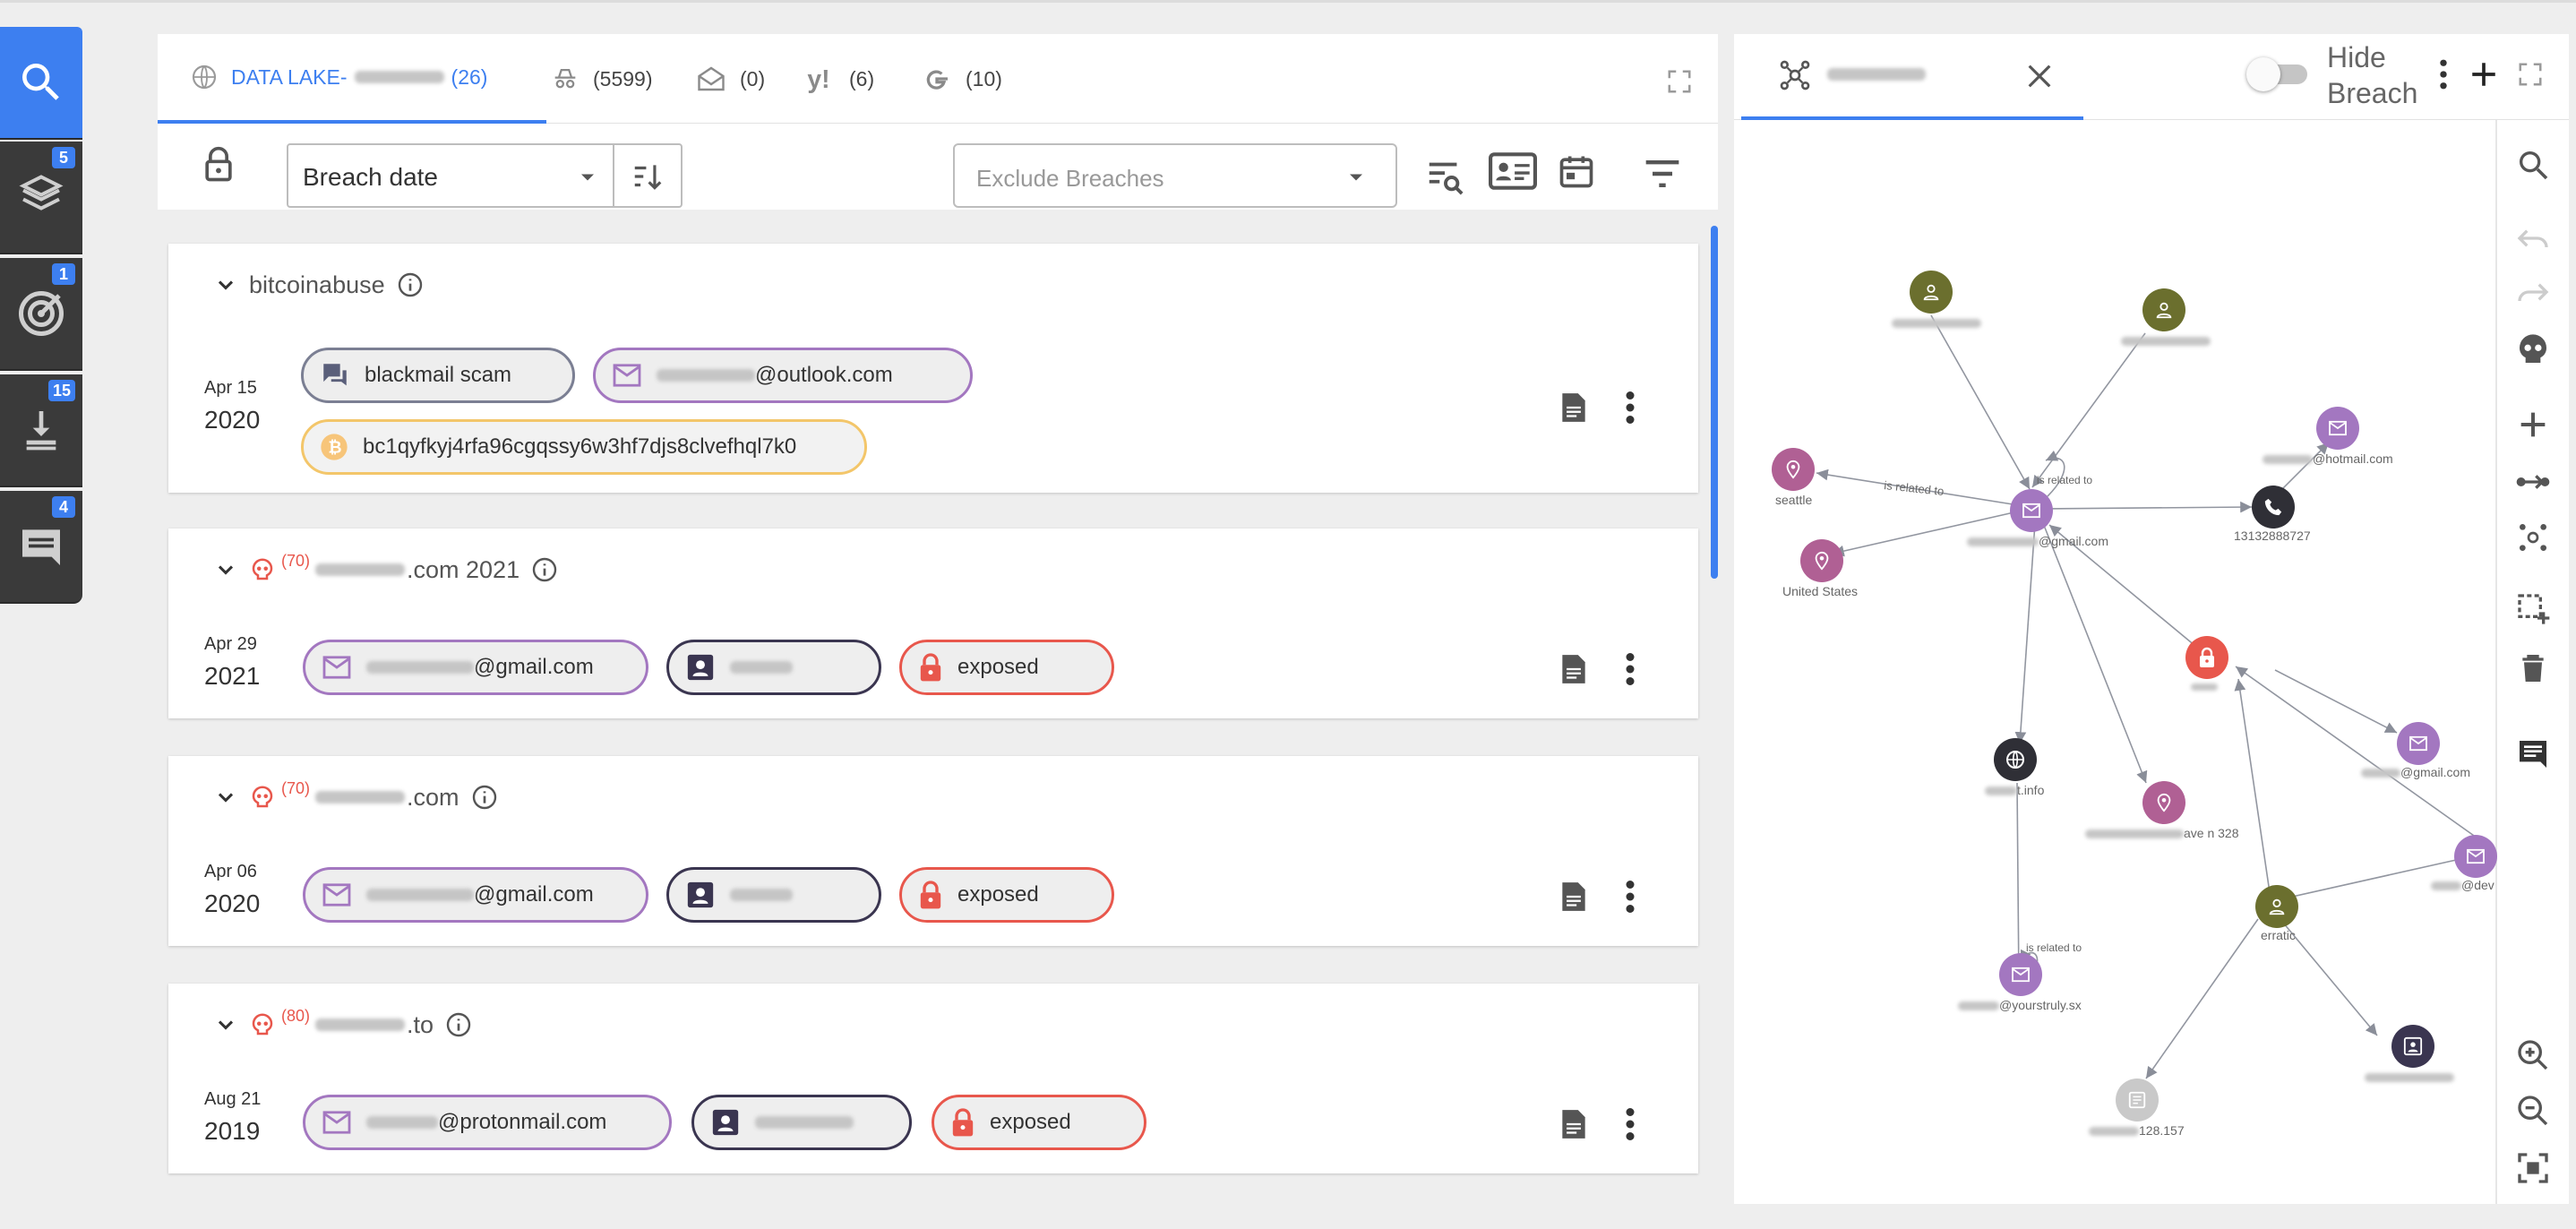  I want to click on graph-node-identity, so click(2412, 1046).